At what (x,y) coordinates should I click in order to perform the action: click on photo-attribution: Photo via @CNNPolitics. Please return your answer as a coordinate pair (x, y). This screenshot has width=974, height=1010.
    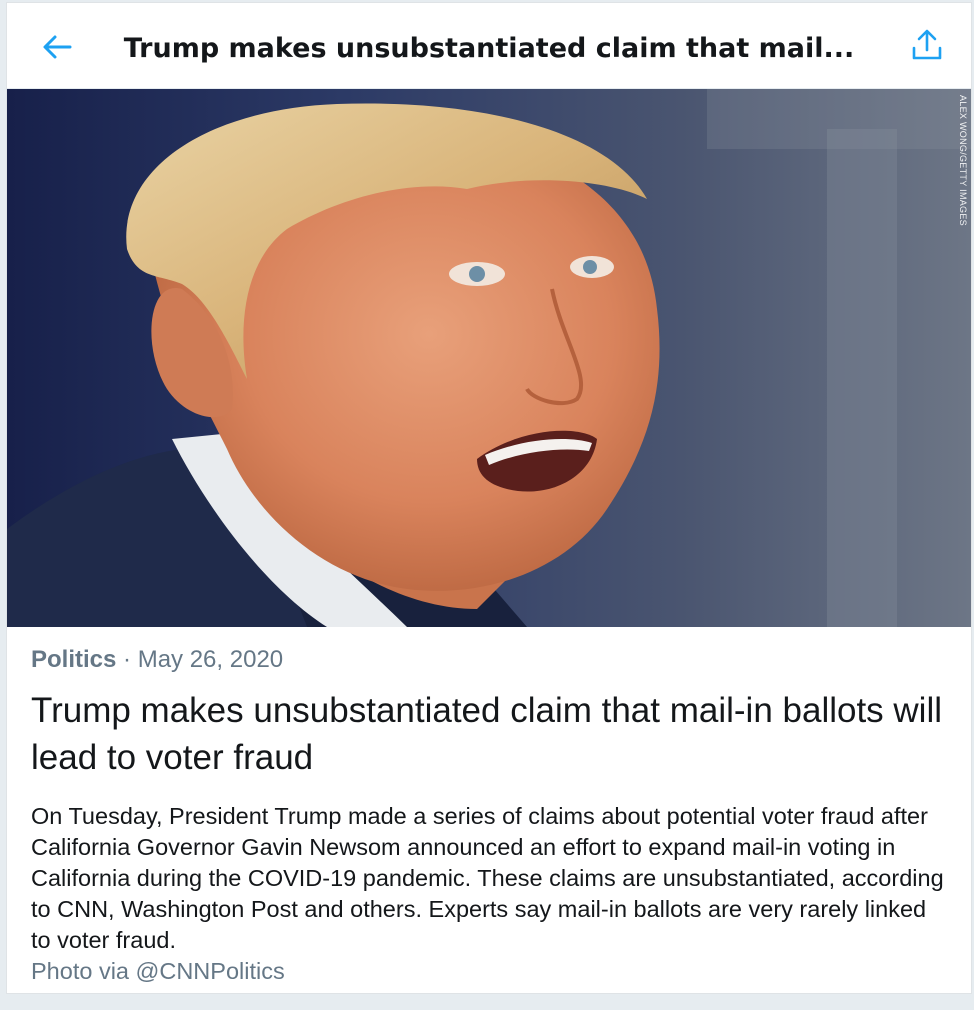
    Looking at the image, I should click on (491, 971).